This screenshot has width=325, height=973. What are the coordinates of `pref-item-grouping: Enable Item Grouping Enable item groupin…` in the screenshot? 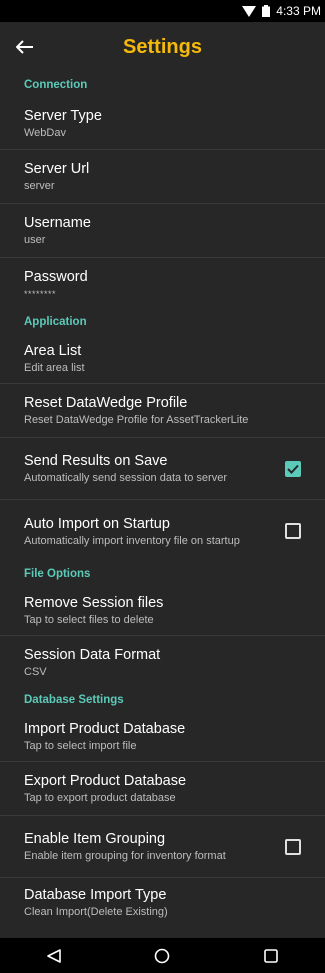 It's located at (162, 847).